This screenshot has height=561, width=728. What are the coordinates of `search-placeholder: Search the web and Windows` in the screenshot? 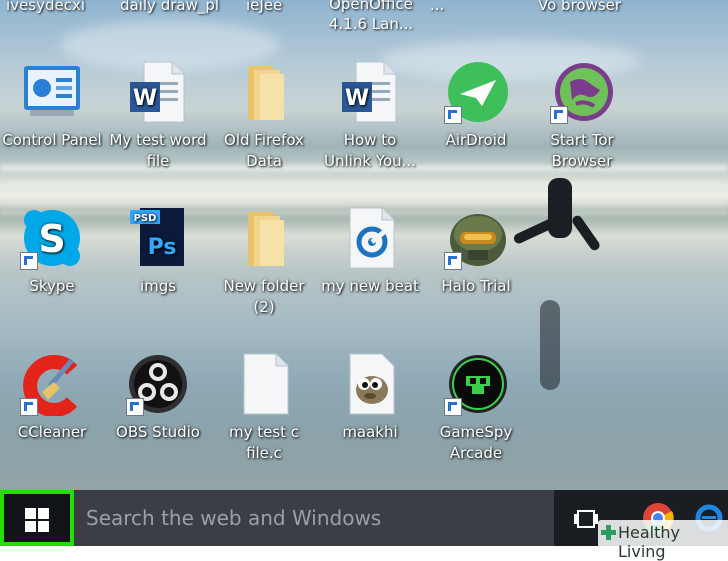 It's located at (234, 518).